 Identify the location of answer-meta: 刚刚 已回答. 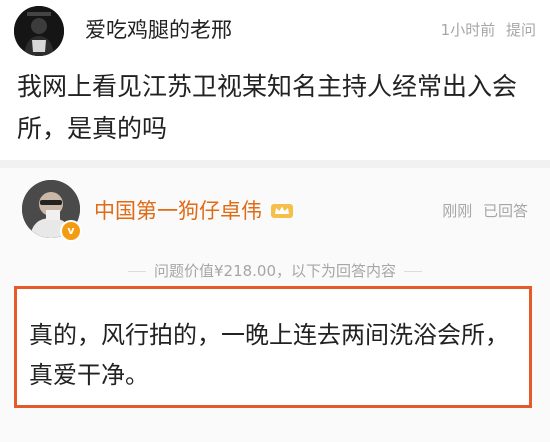
(482, 210).